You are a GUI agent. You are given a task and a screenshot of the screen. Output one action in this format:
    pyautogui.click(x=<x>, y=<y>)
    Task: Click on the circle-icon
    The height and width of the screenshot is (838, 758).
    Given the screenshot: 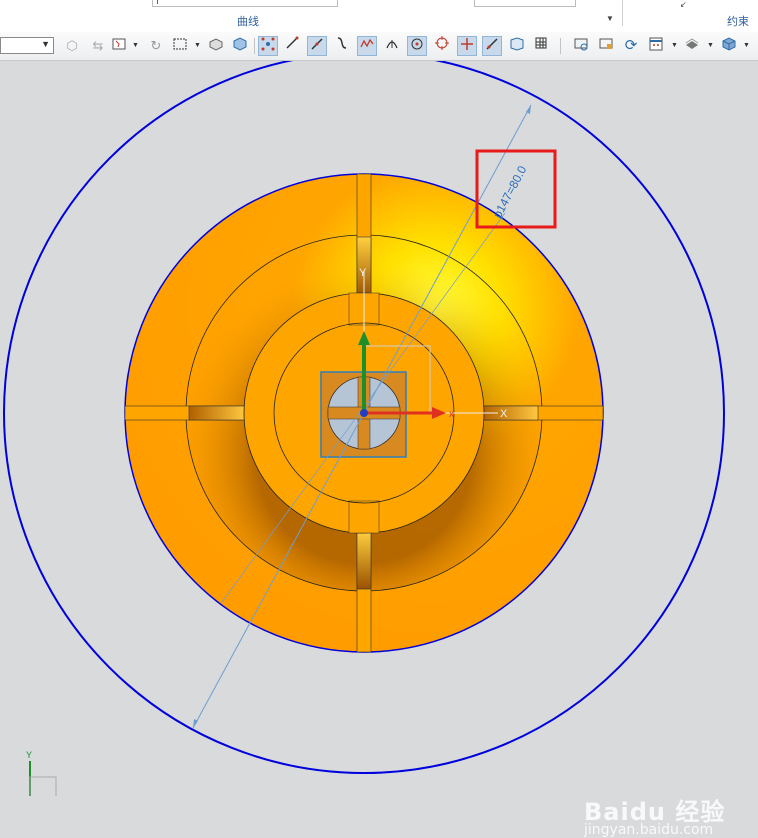 What is the action you would take?
    pyautogui.click(x=442, y=46)
    